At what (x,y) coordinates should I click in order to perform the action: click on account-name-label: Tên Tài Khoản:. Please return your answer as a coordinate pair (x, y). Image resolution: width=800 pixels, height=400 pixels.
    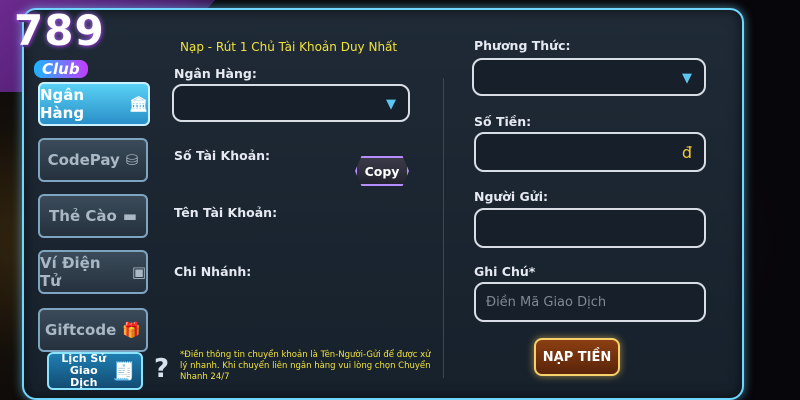
    Looking at the image, I should click on (226, 212).